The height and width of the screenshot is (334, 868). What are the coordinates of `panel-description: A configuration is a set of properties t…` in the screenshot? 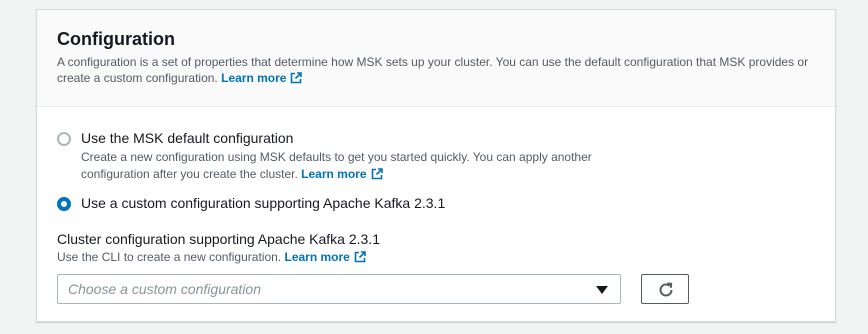 It's located at (436, 70).